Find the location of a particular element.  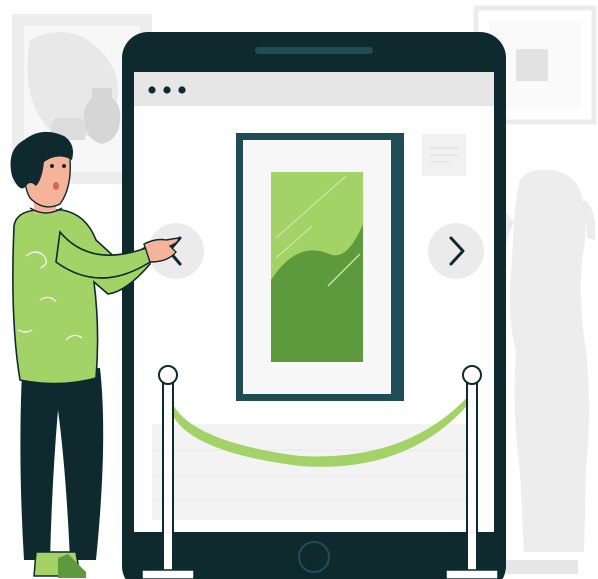

more-dots-icon is located at coordinates (167, 90).